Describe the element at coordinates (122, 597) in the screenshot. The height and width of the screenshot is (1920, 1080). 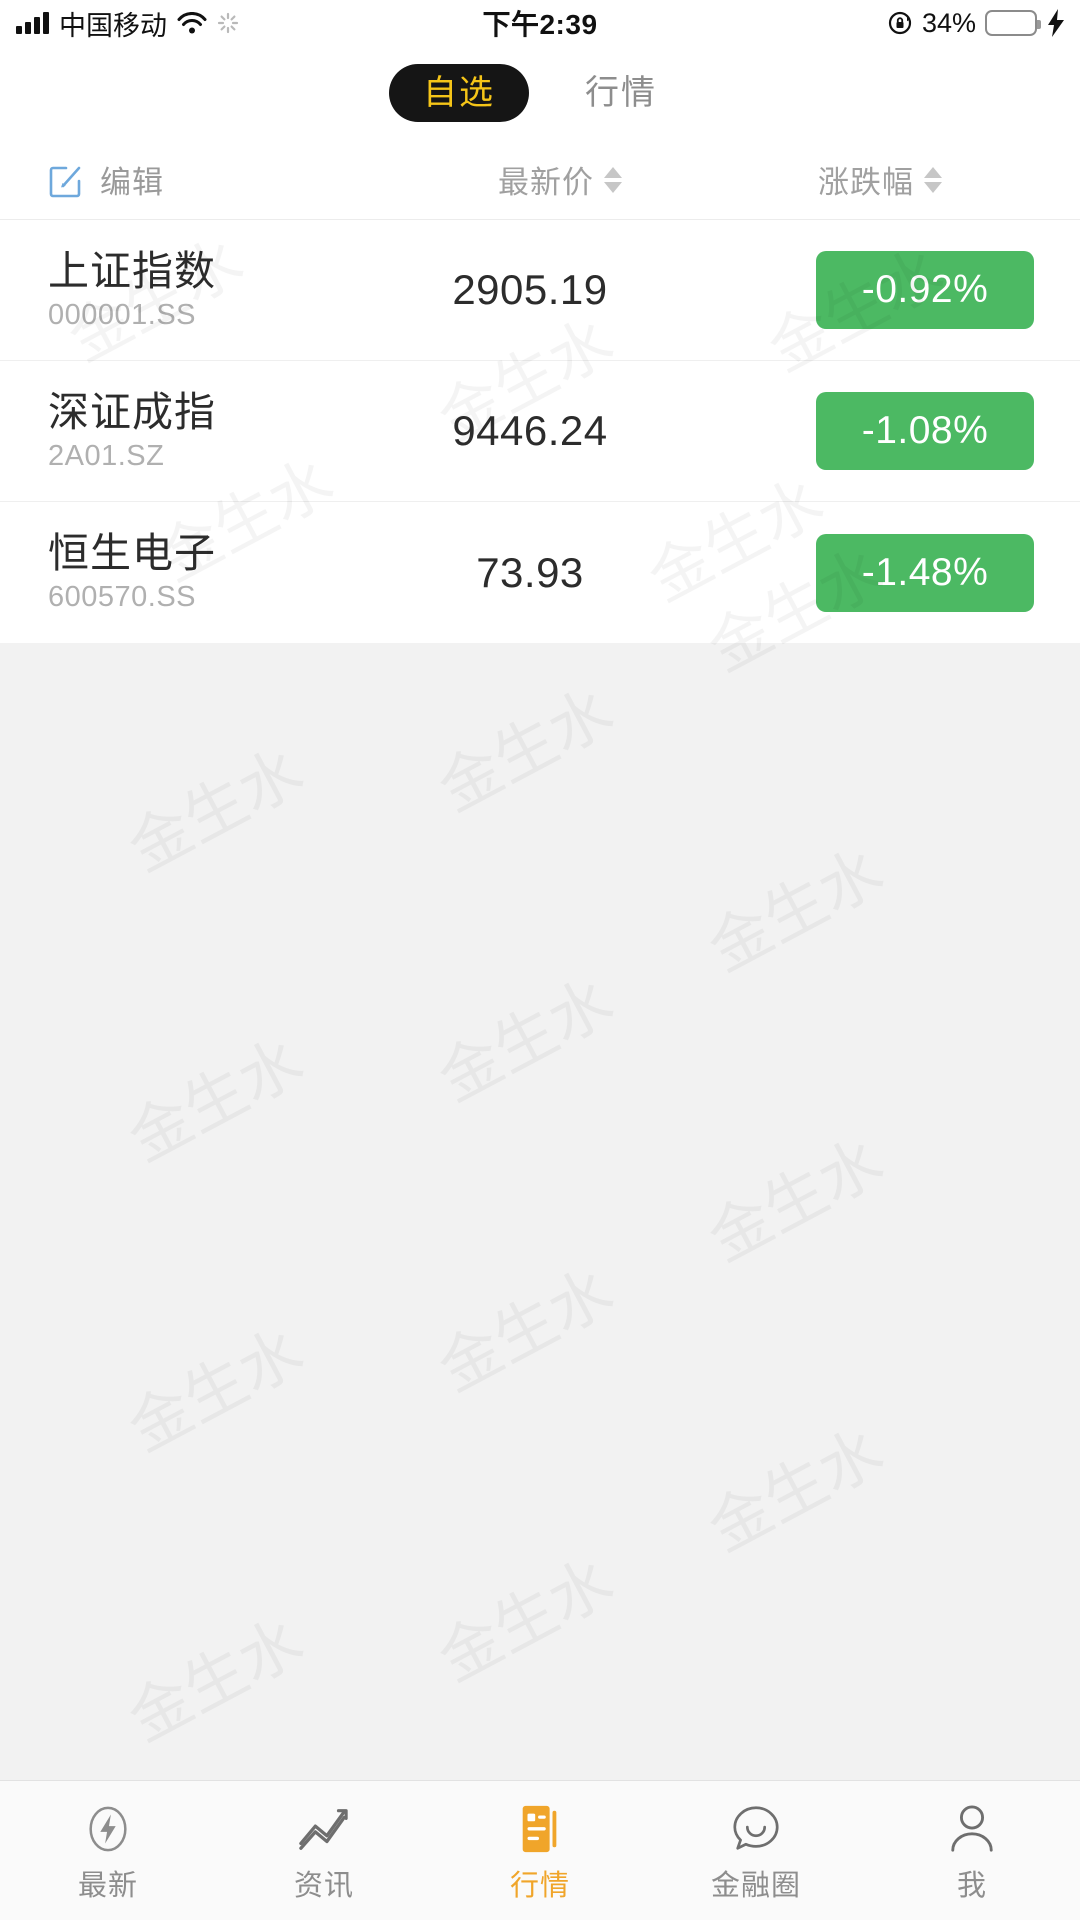
I see `stock-code: 600570.SS` at that location.